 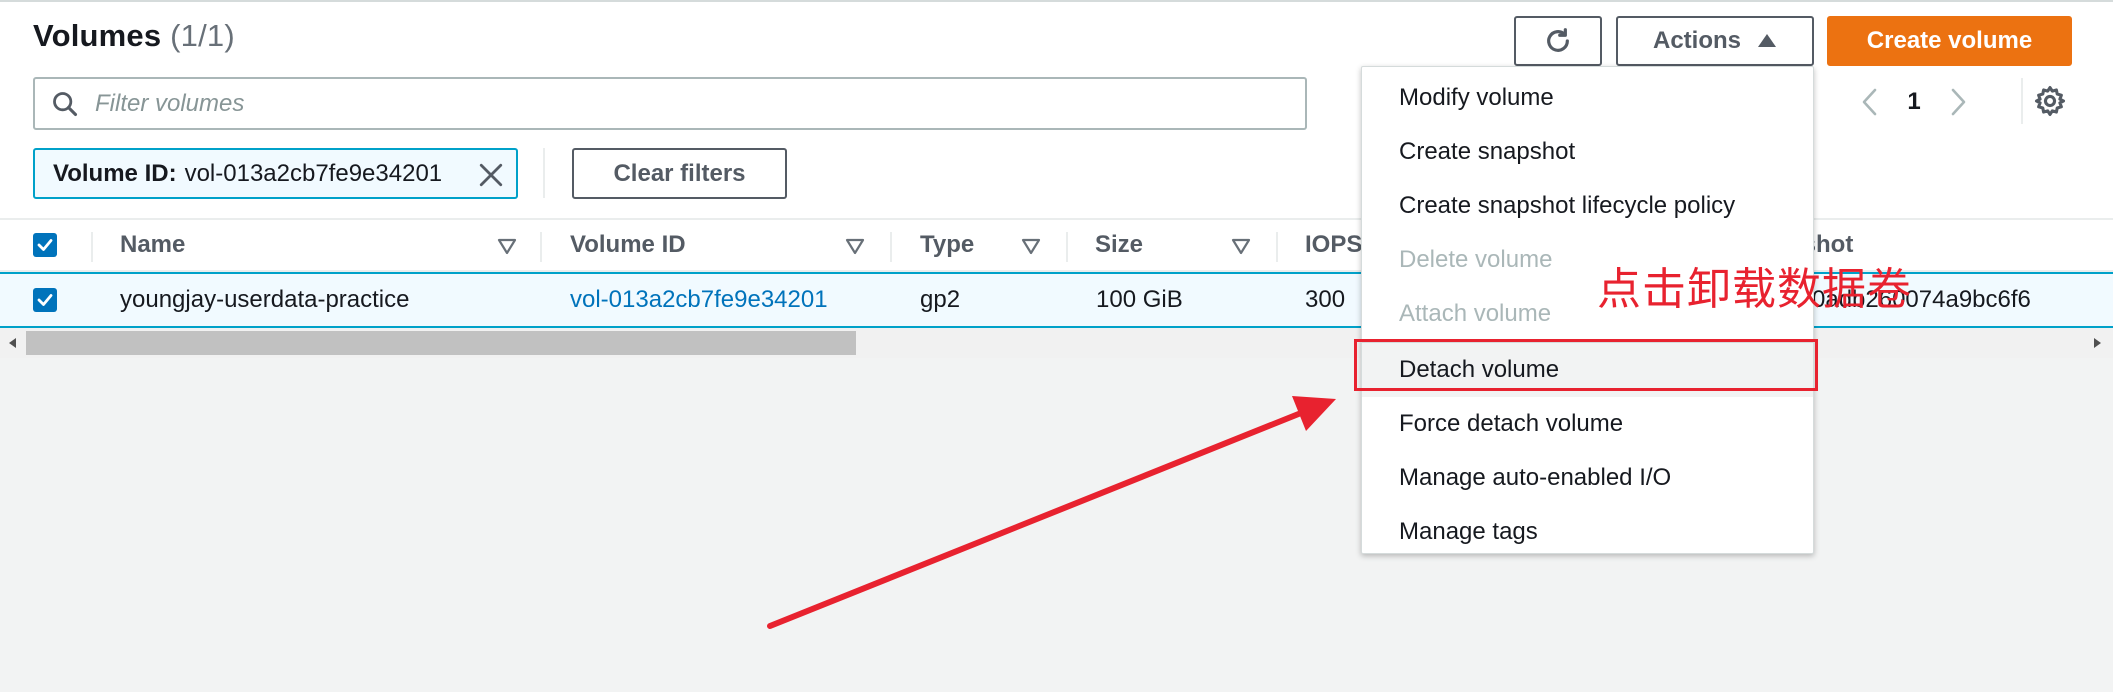 I want to click on column-header-size: Size, so click(x=1119, y=245).